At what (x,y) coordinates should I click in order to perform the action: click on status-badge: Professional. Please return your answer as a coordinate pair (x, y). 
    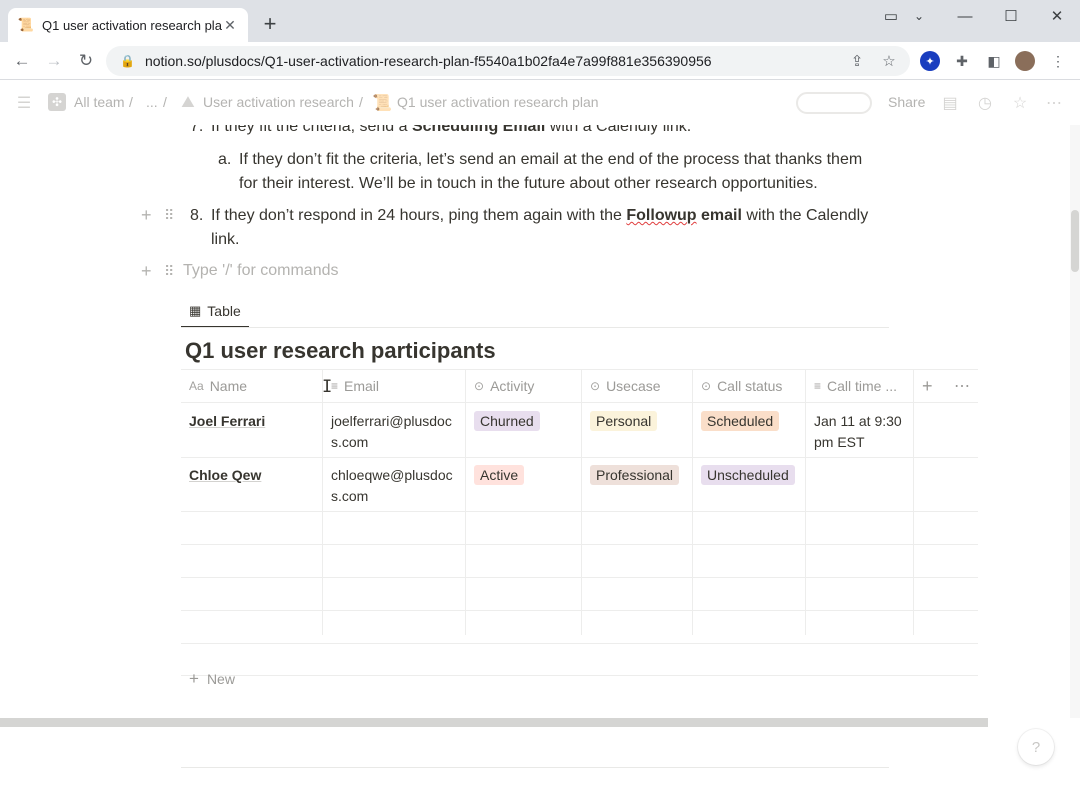
    Looking at the image, I should click on (635, 475).